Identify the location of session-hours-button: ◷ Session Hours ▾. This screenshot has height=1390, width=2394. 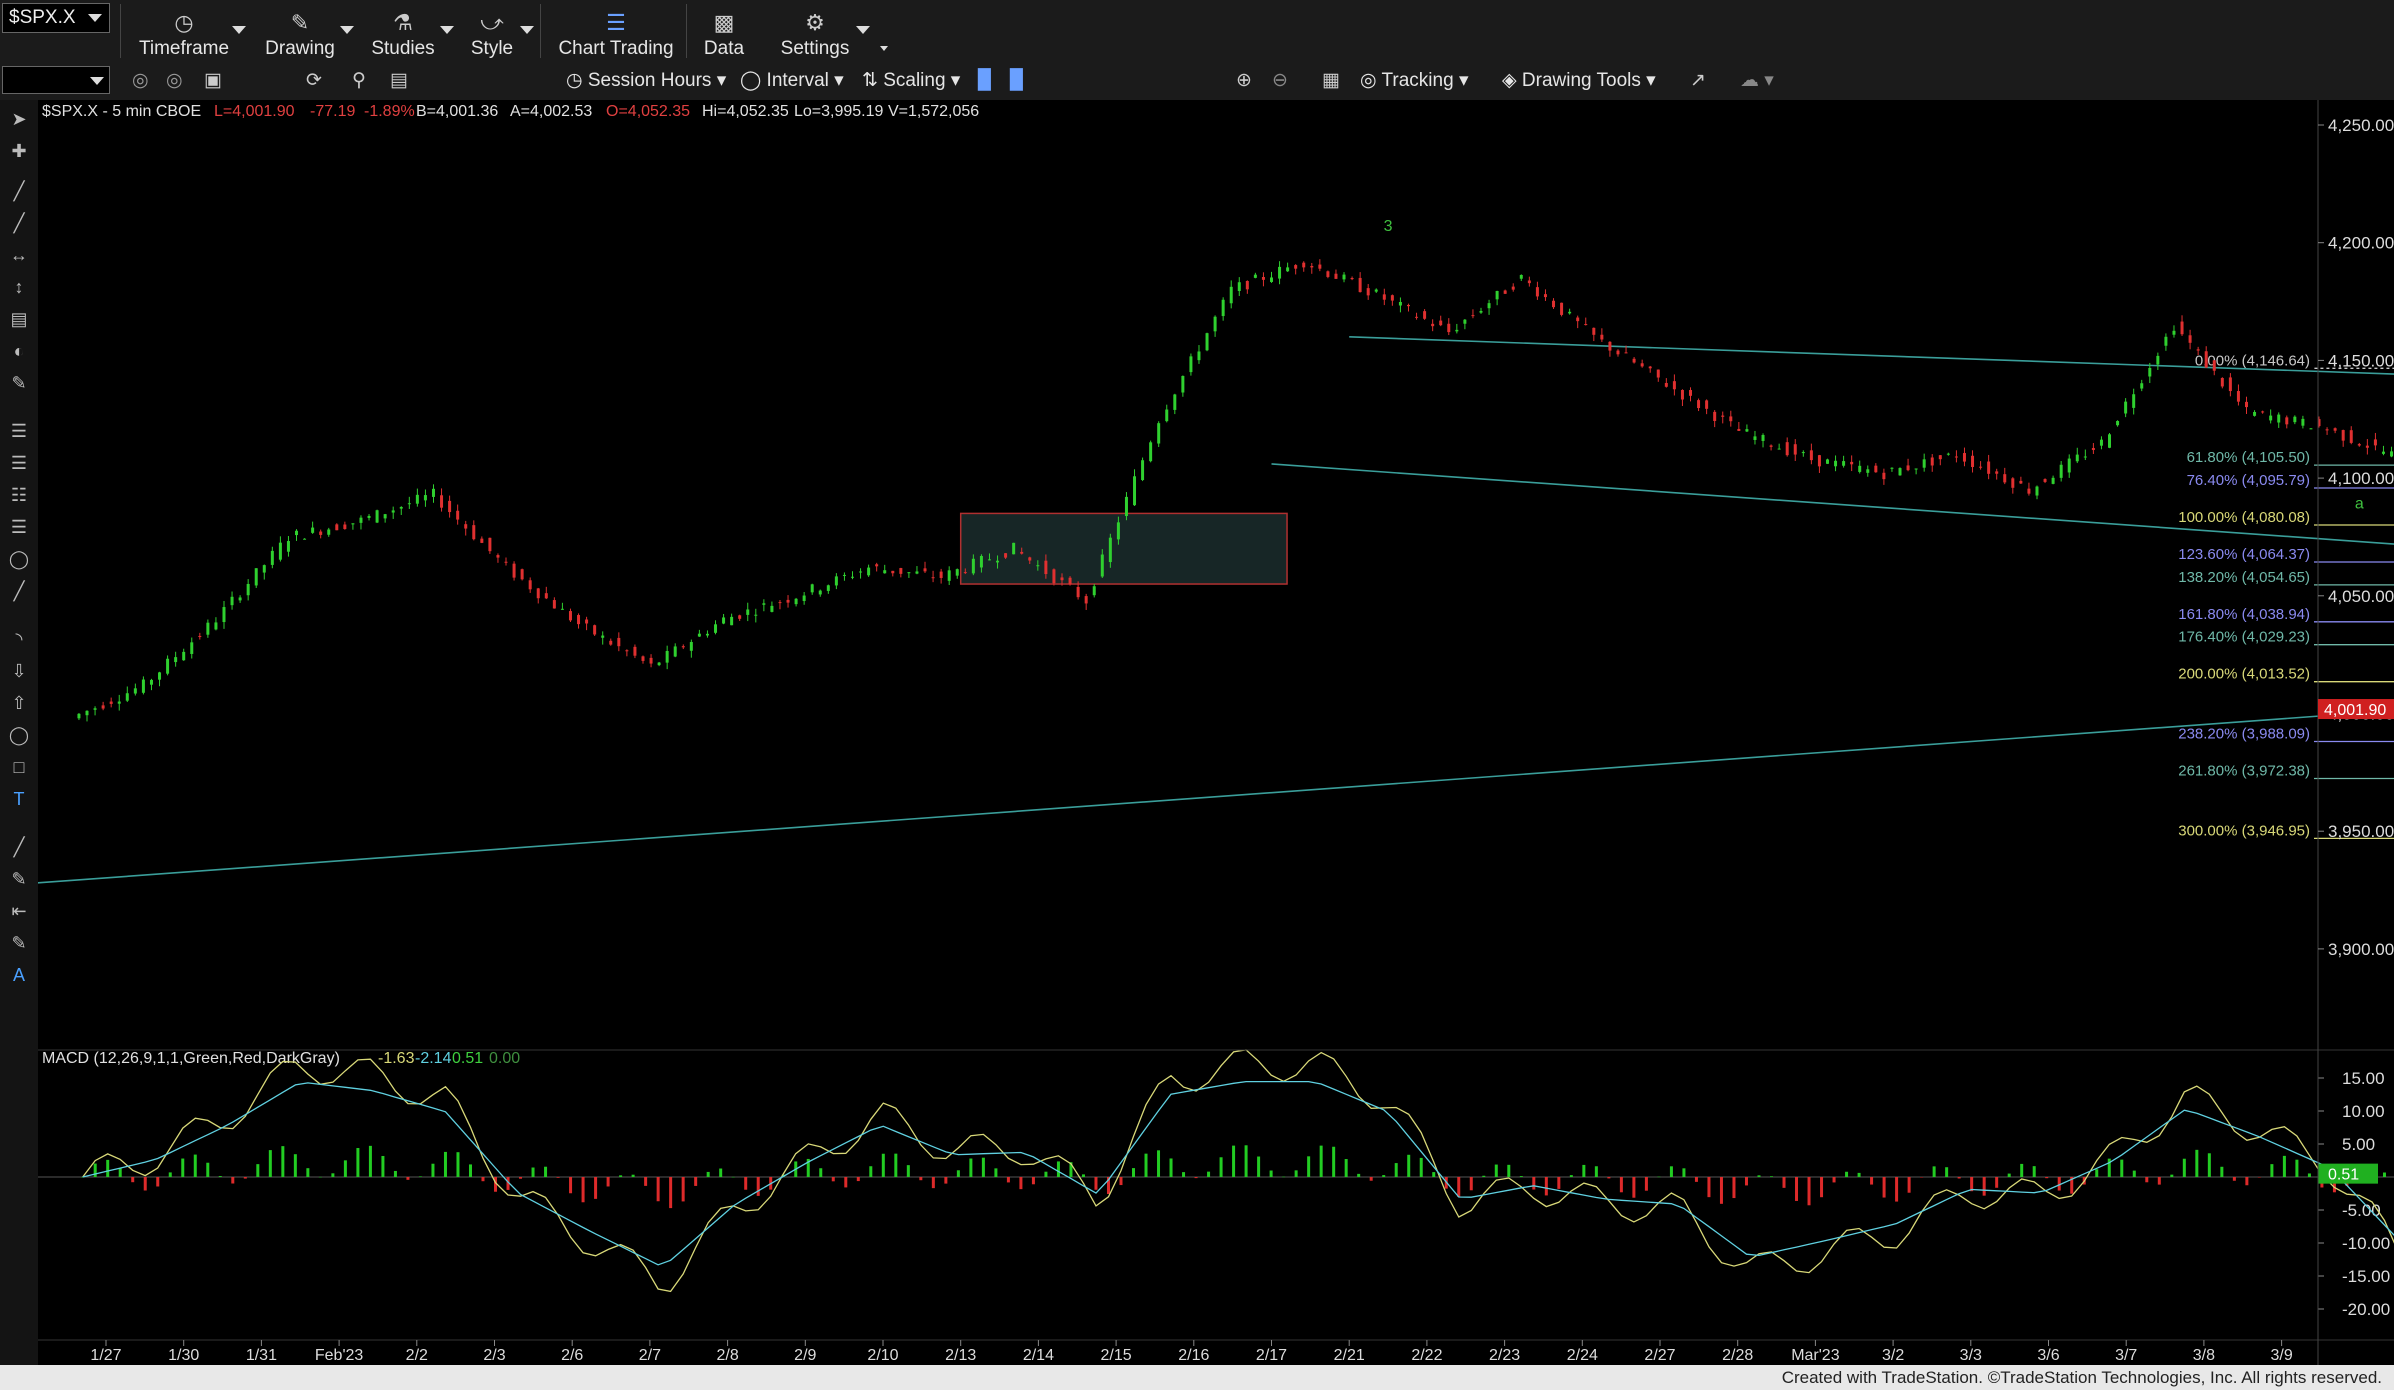
(646, 81).